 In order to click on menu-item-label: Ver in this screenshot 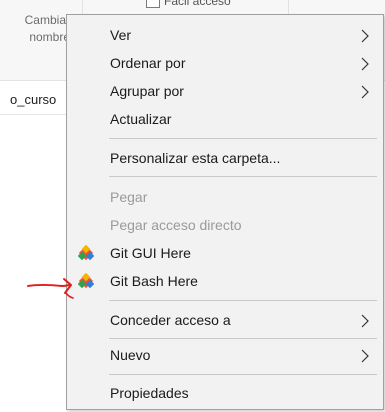, I will do `click(121, 35)`.